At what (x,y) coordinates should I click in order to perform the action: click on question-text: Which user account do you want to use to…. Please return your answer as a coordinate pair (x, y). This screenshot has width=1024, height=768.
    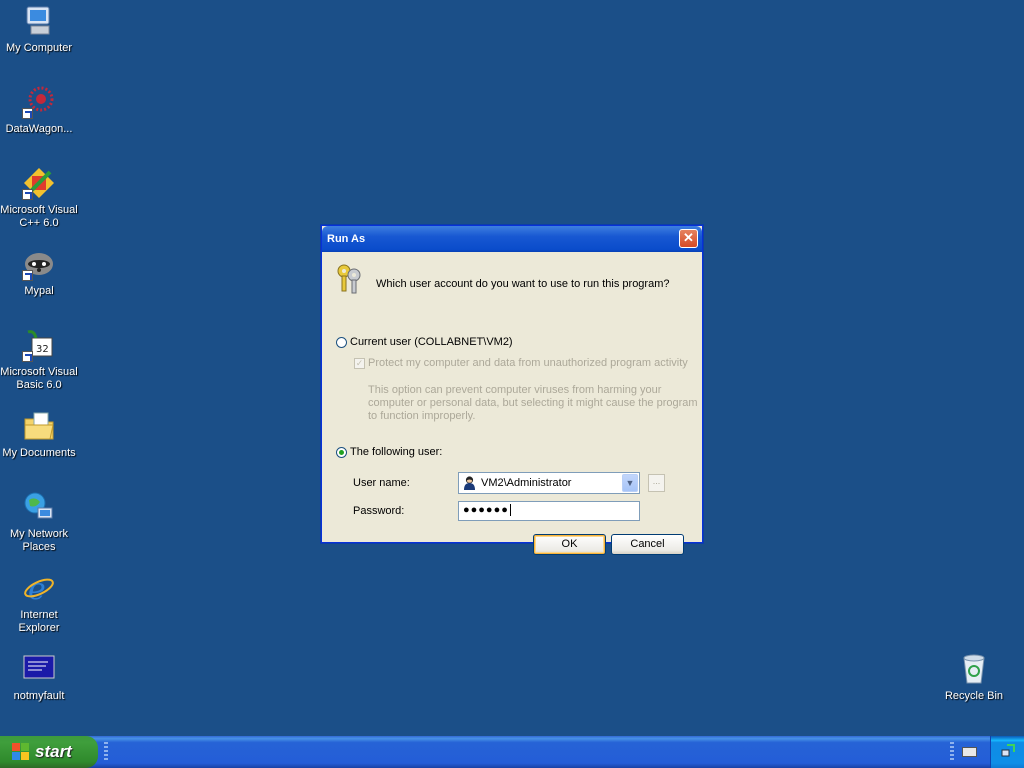
    Looking at the image, I should click on (523, 284).